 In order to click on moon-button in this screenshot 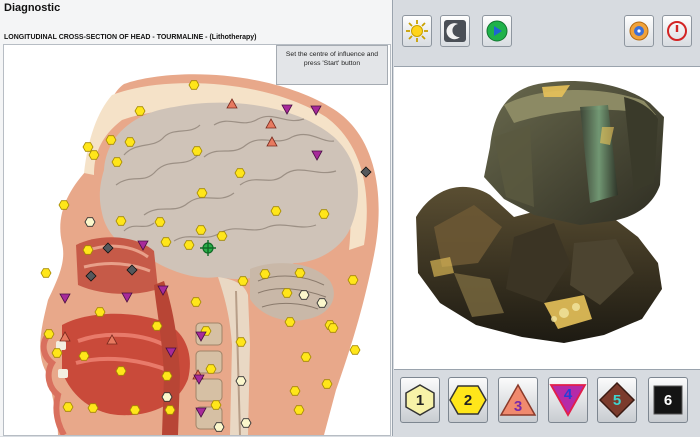, I will do `click(455, 31)`.